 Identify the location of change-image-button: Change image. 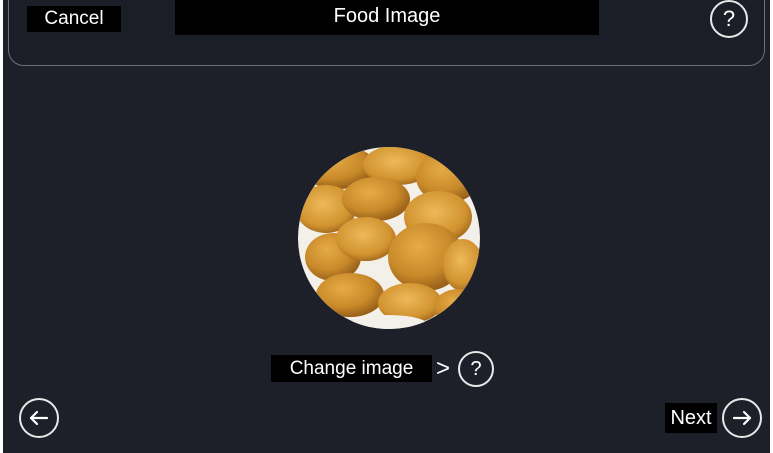
(351, 368).